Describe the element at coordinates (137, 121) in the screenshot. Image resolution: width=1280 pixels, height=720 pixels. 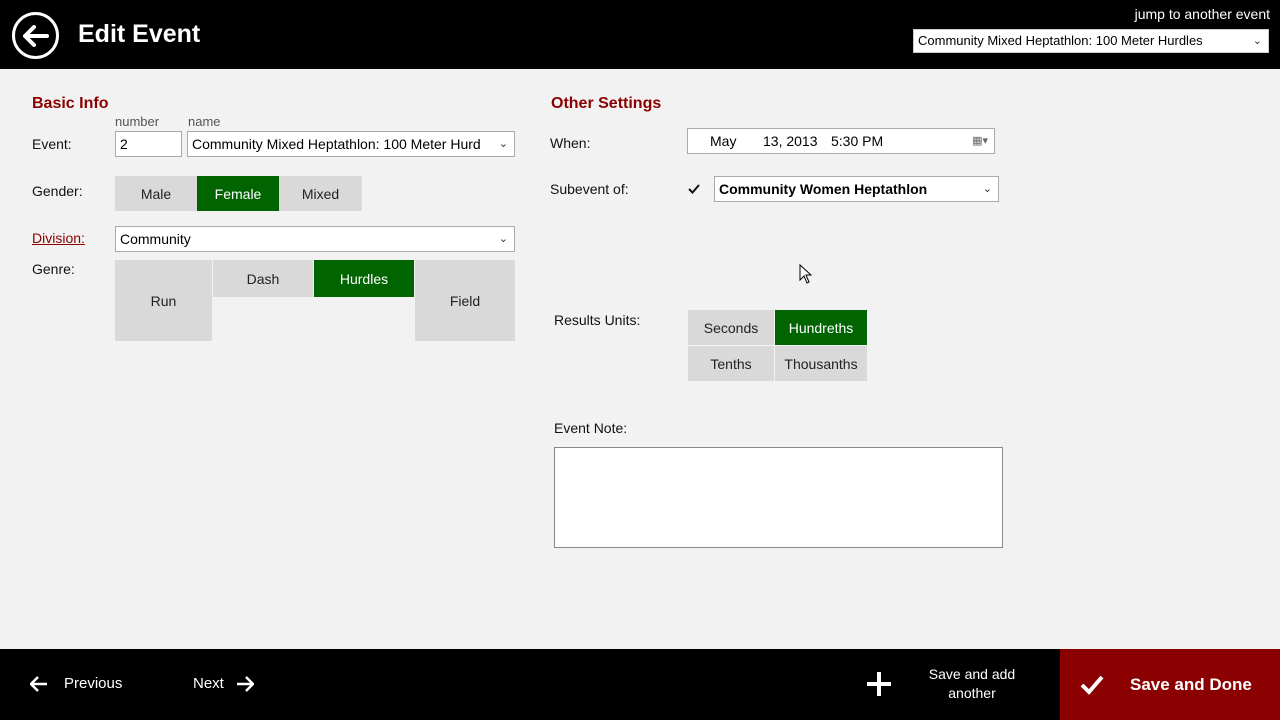
I see `number-column-label: number` at that location.